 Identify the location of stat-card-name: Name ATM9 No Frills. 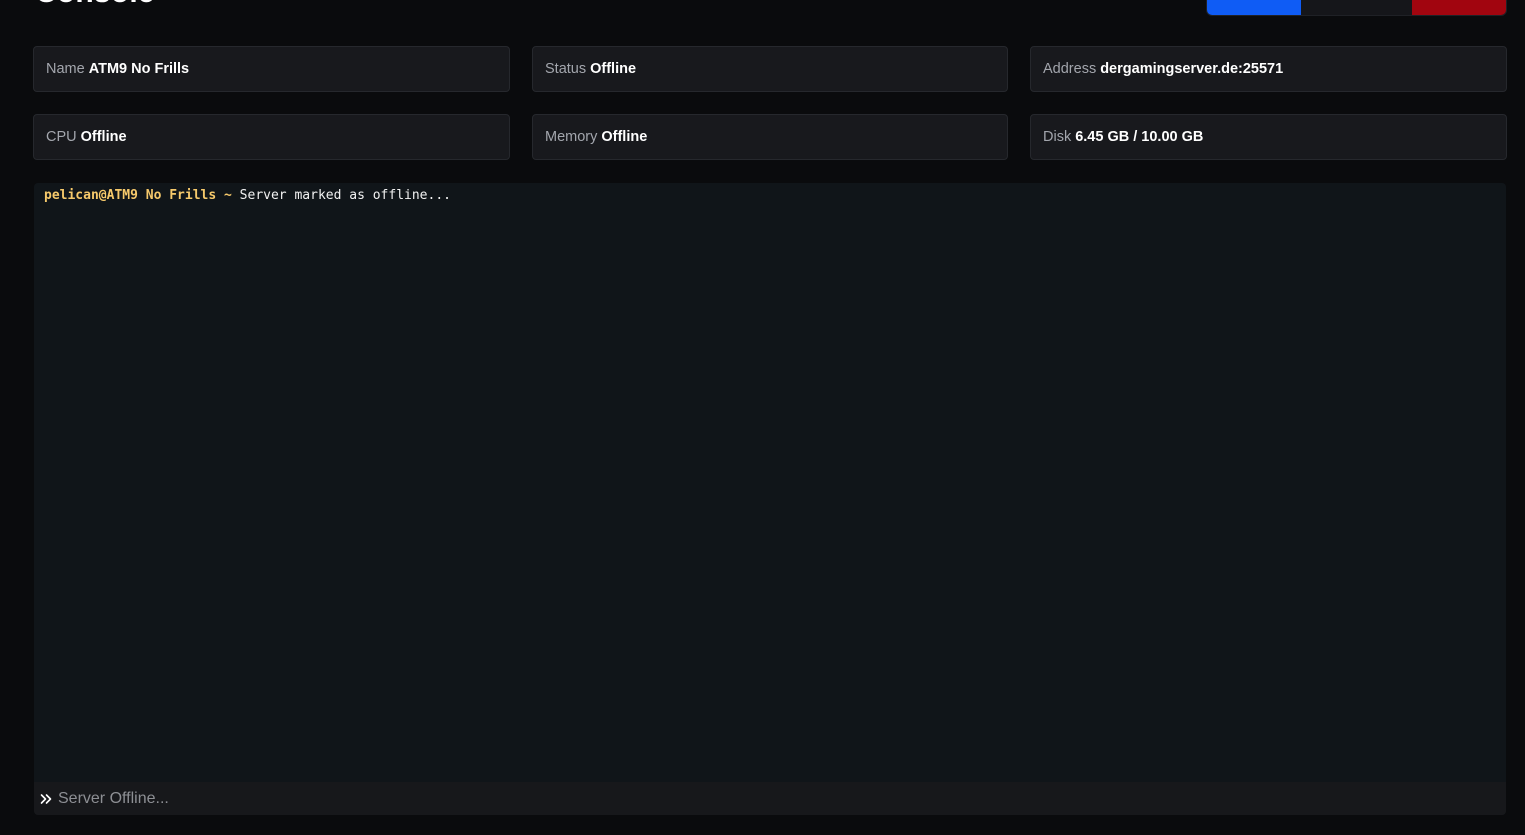
(271, 69).